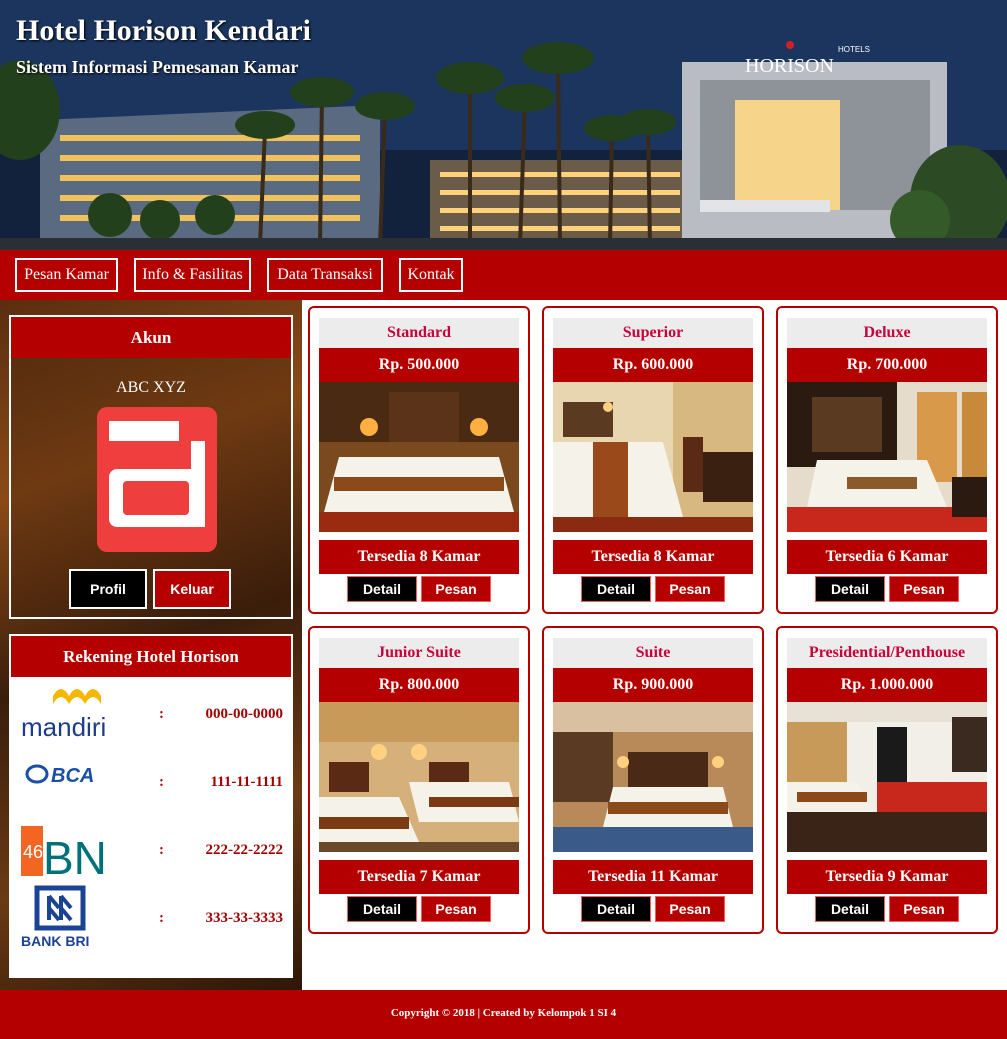 The height and width of the screenshot is (1039, 1007). I want to click on svg-text: BNI, so click(76, 857).